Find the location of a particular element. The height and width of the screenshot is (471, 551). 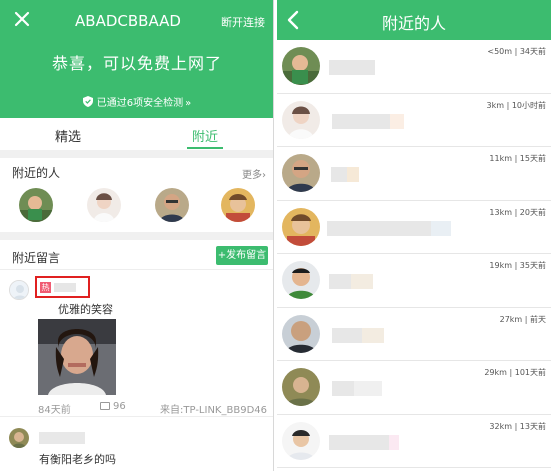

hot-badge: 热 is located at coordinates (45, 287).